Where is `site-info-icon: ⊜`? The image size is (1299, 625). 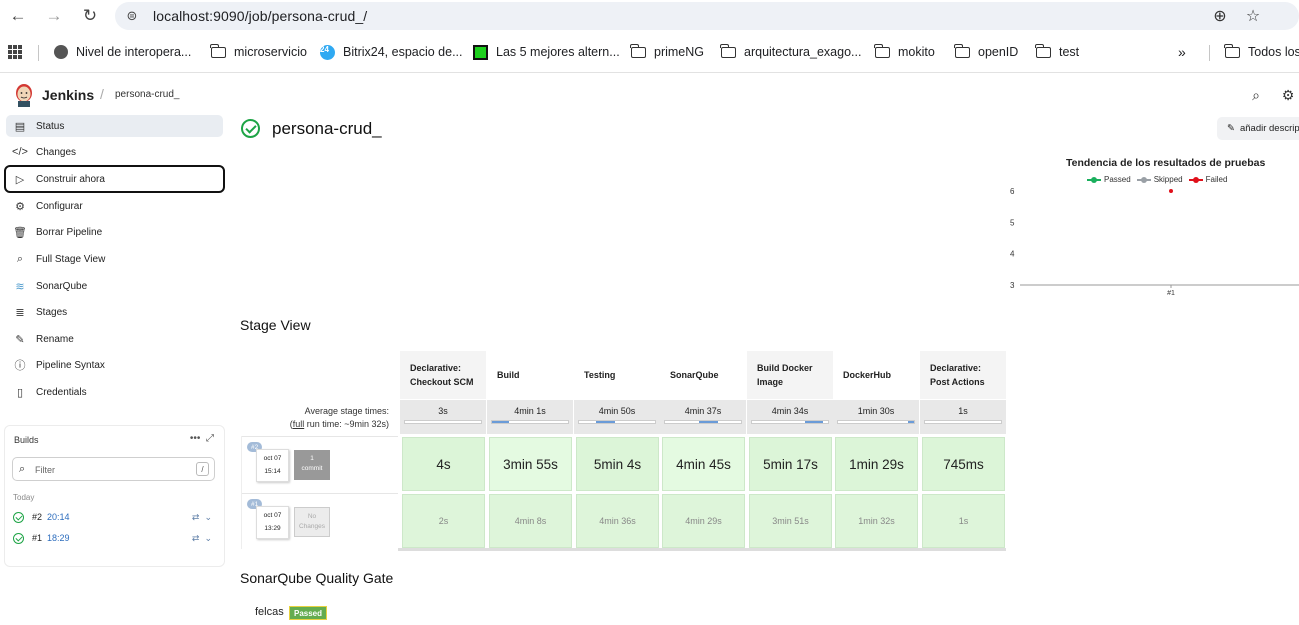
site-info-icon: ⊜ is located at coordinates (132, 16).